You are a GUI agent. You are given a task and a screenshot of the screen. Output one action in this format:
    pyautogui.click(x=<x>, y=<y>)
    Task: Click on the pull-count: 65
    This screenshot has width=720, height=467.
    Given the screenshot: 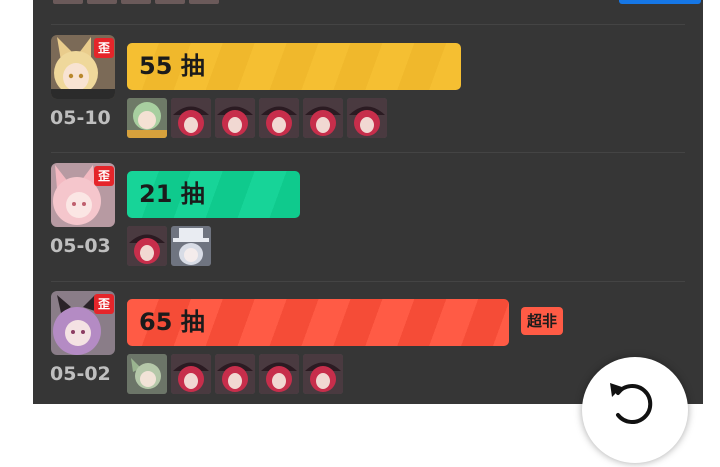 What is the action you would take?
    pyautogui.click(x=156, y=322)
    